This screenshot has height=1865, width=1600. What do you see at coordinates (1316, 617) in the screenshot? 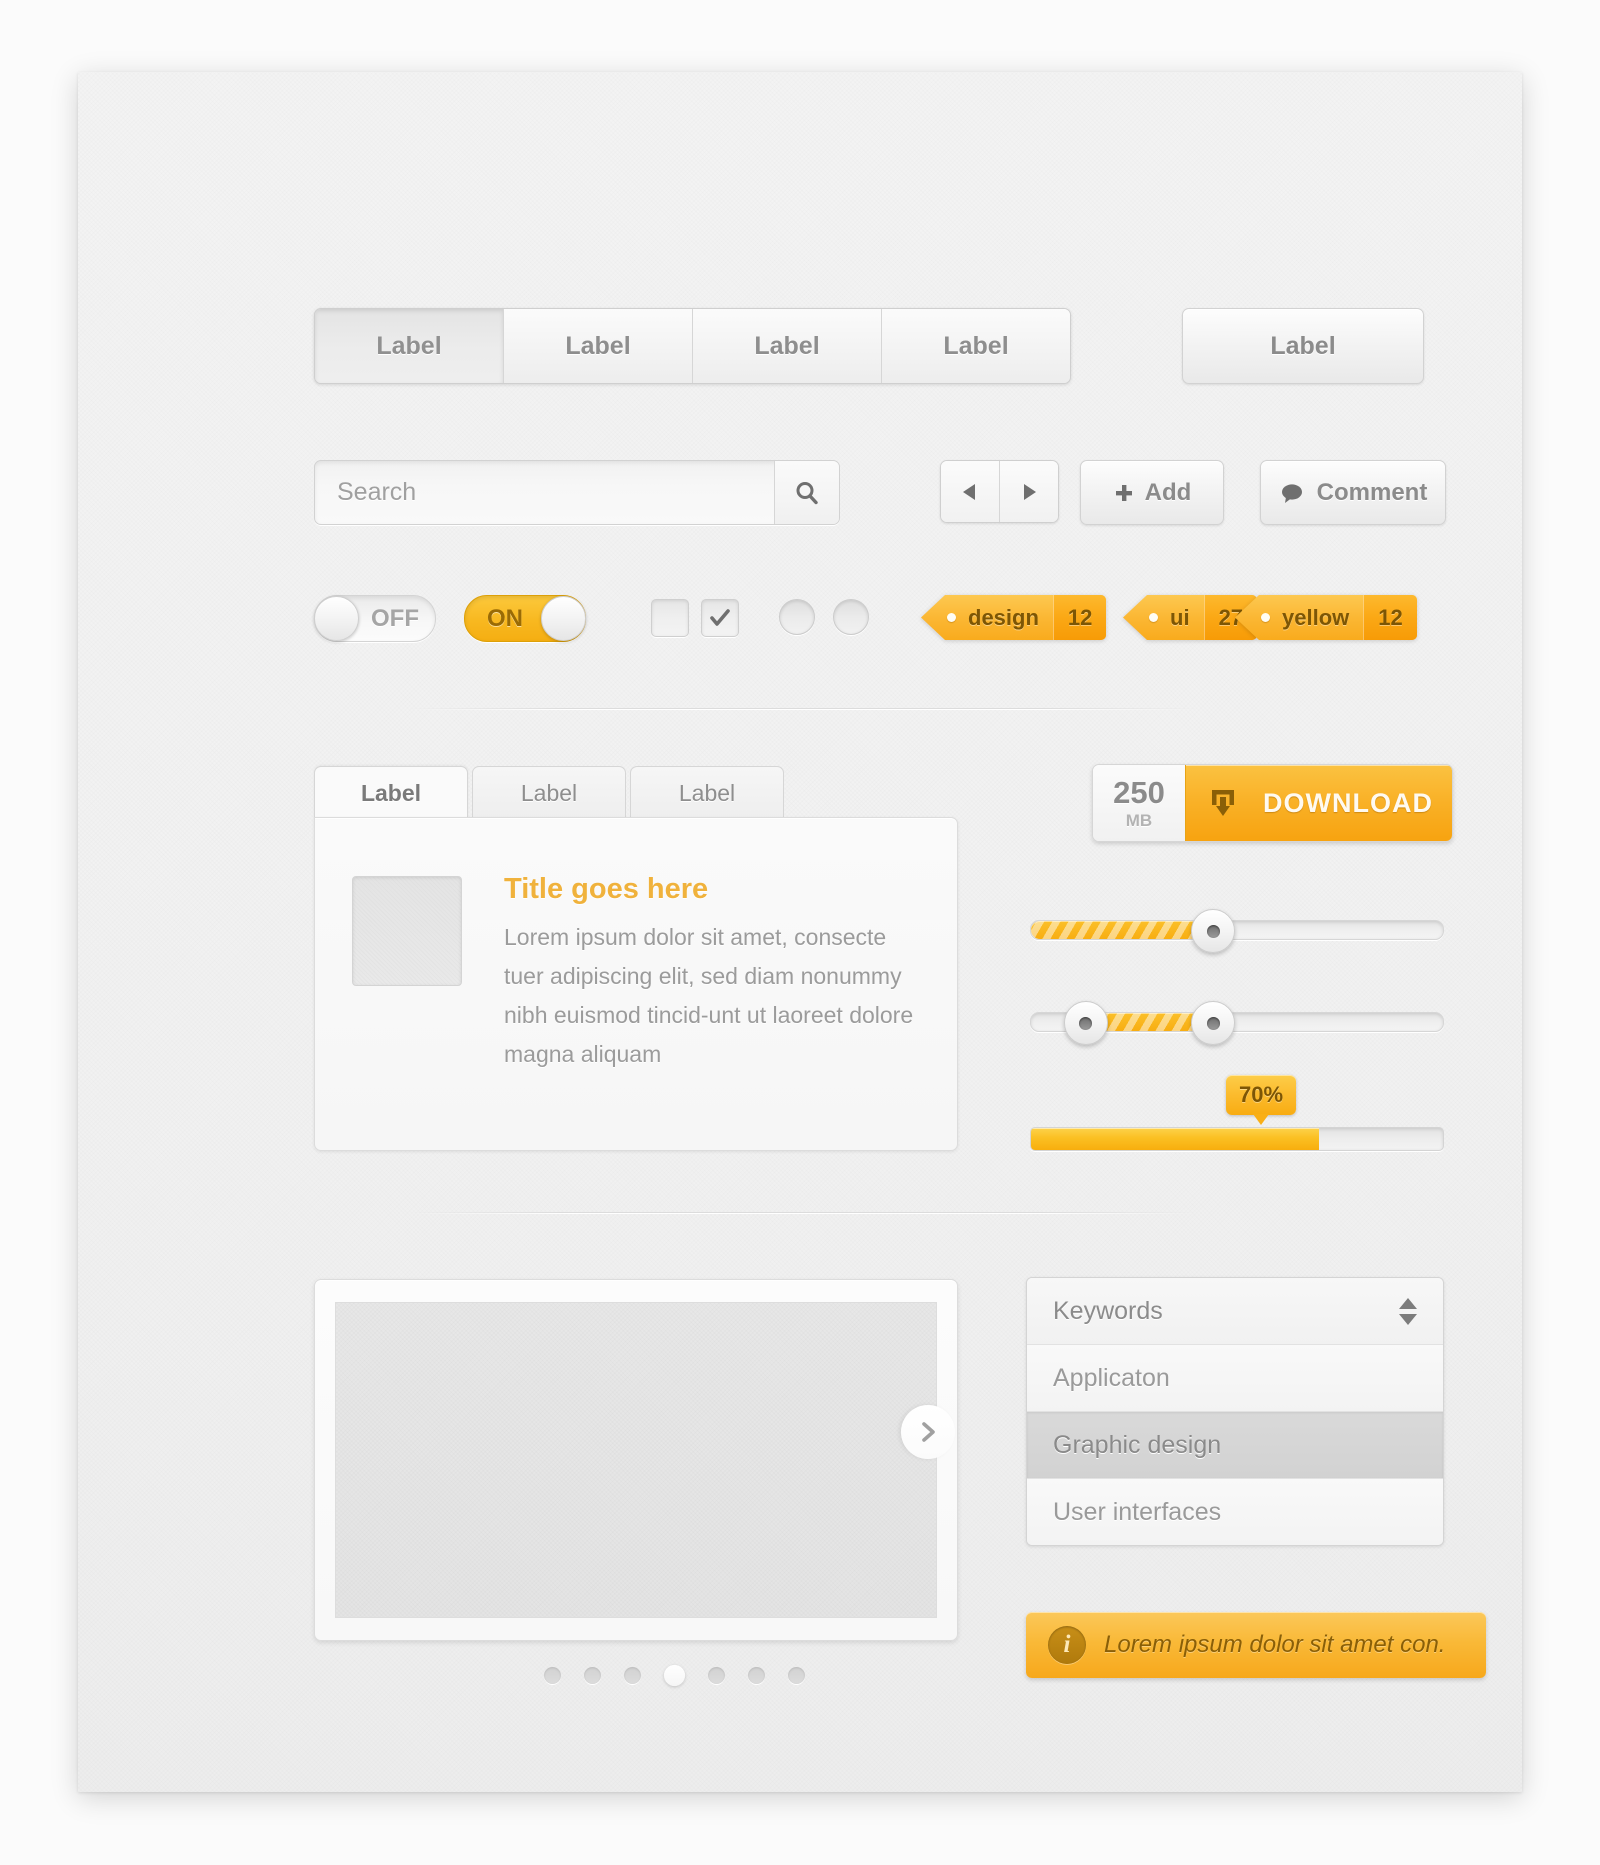
I see `tag-label: yellow` at bounding box center [1316, 617].